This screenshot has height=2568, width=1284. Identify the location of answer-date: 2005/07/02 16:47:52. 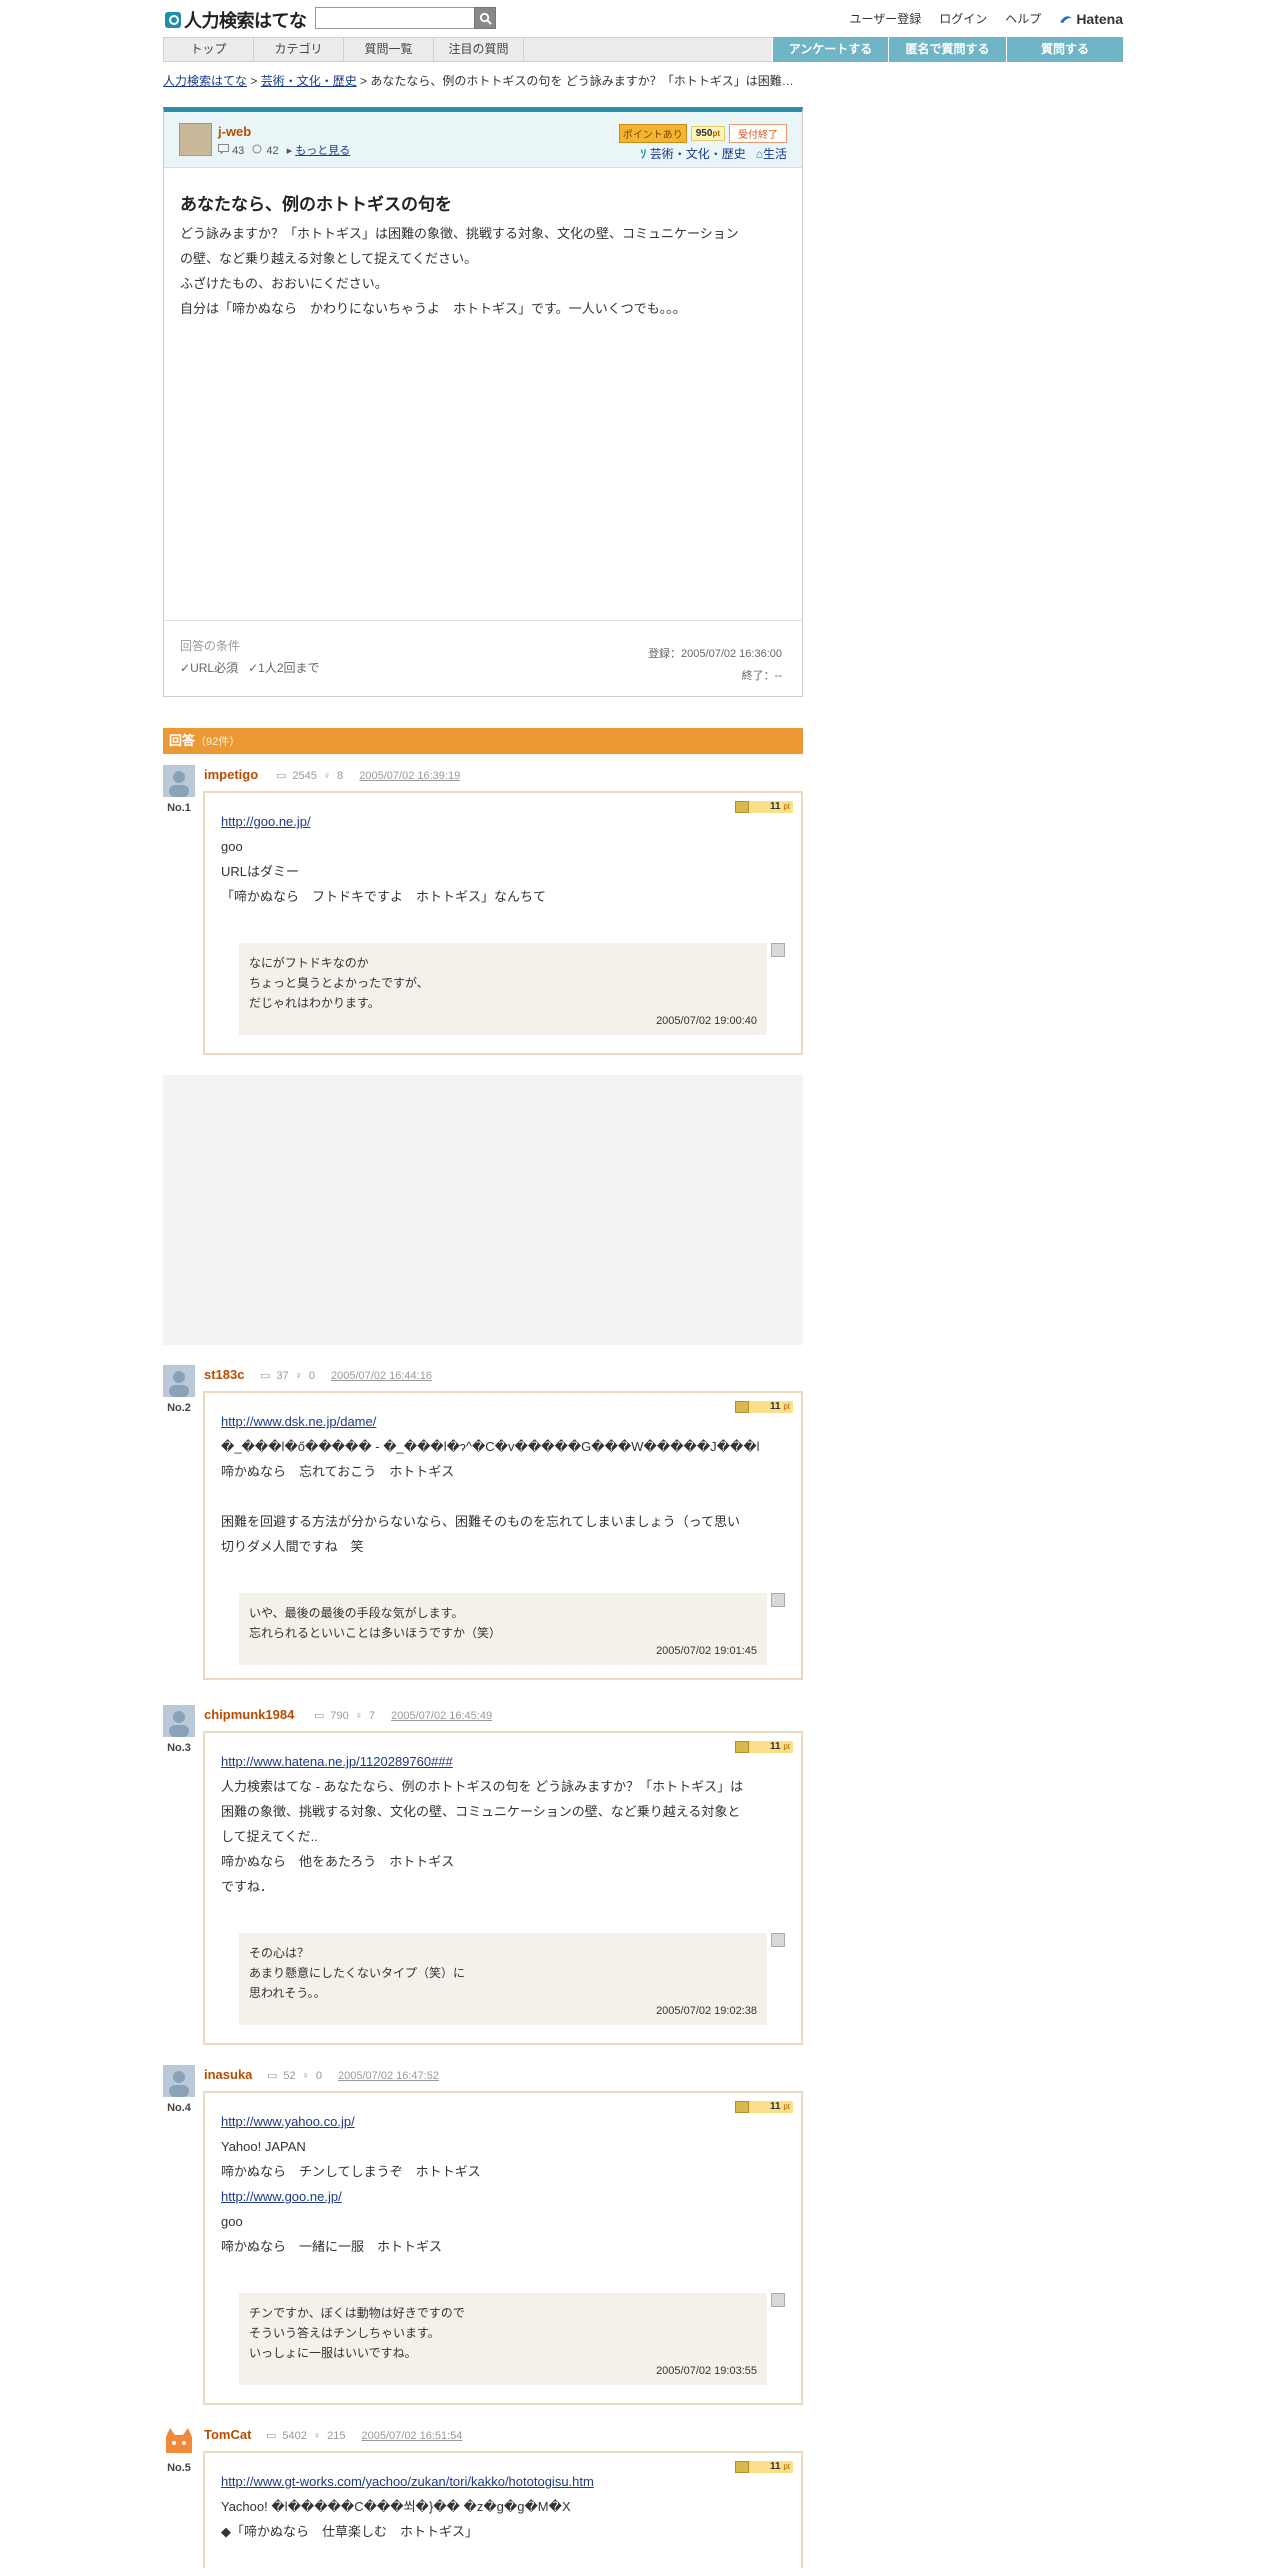
(388, 2076).